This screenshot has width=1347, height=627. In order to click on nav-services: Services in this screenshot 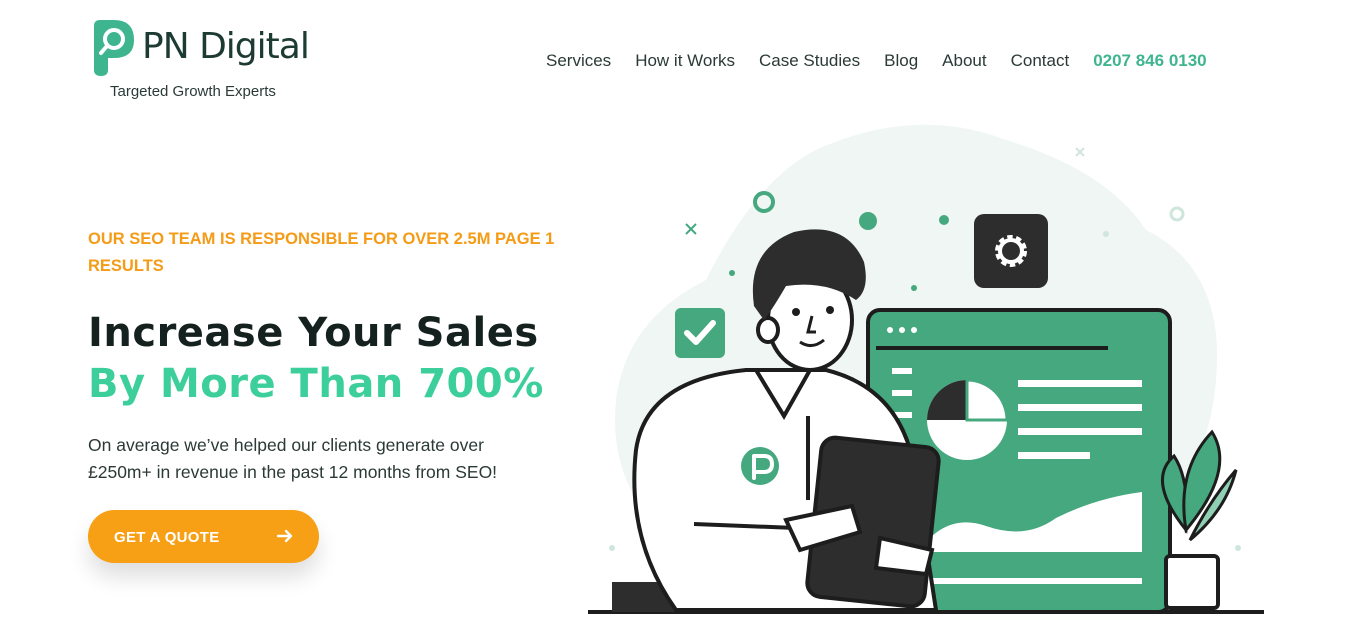, I will do `click(578, 61)`.